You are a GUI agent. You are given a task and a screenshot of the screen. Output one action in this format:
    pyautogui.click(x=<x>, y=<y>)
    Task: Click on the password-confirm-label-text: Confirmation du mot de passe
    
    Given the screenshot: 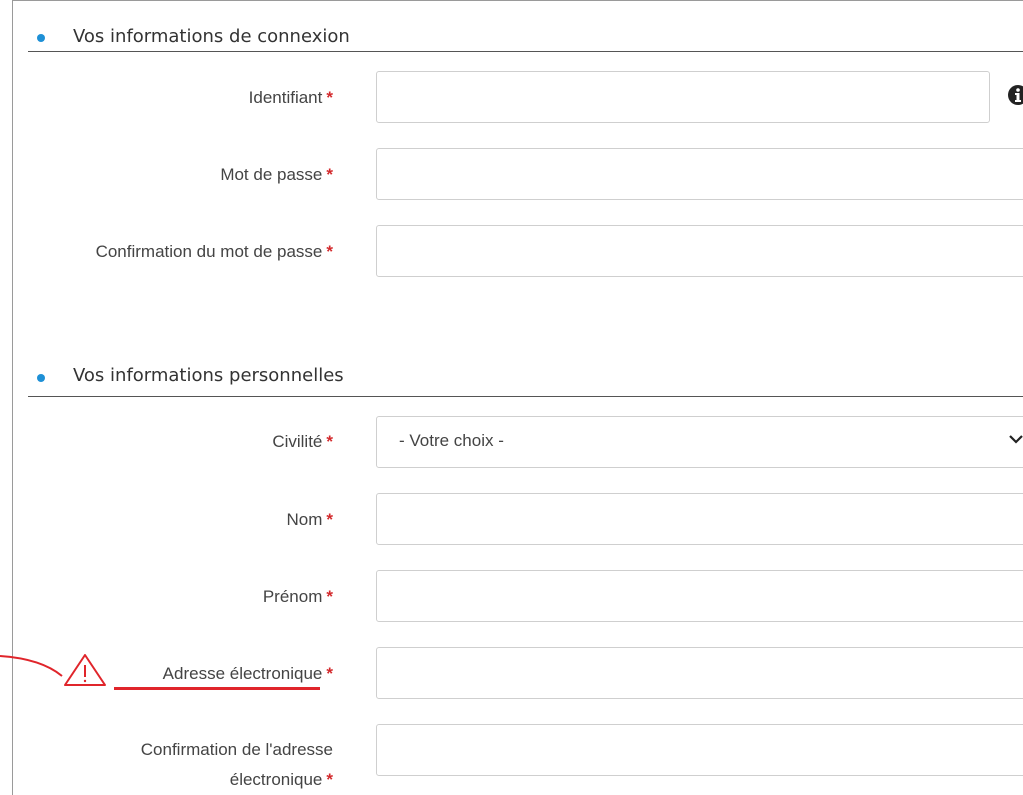 What is the action you would take?
    pyautogui.click(x=209, y=251)
    